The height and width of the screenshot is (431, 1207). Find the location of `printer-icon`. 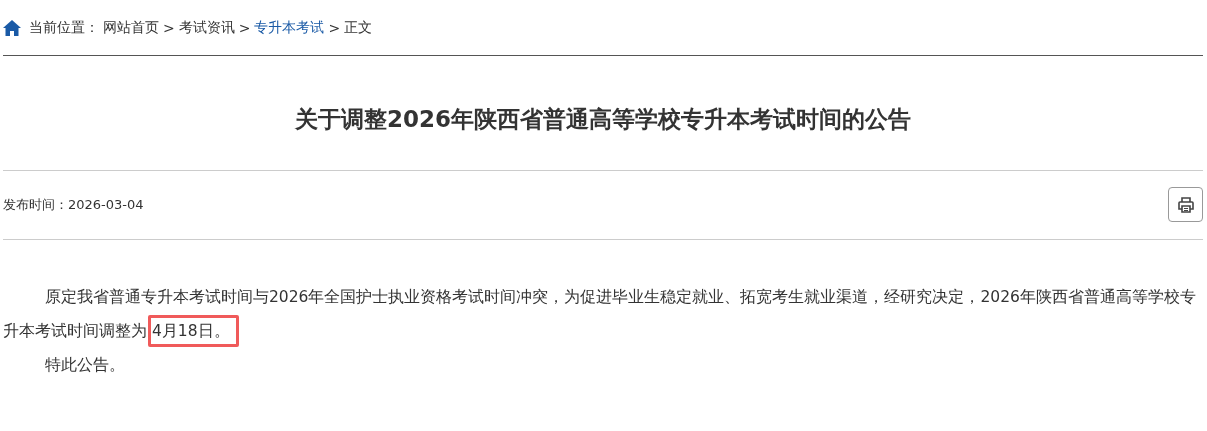

printer-icon is located at coordinates (1185, 204).